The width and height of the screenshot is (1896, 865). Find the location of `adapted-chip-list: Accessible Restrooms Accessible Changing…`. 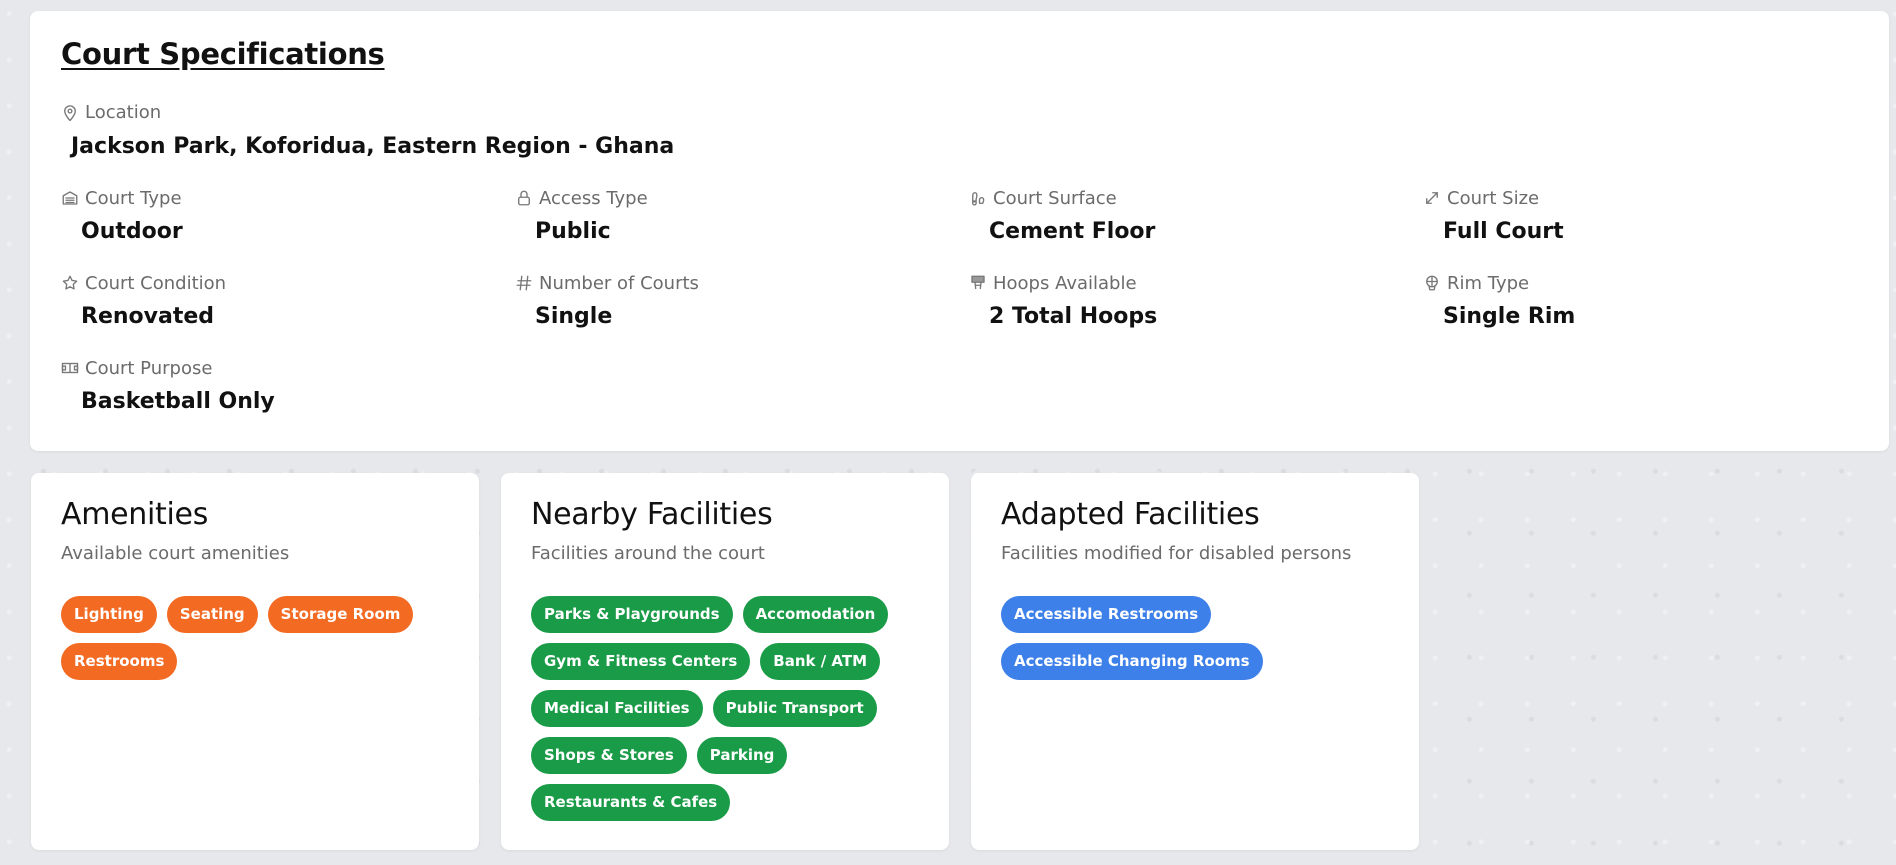

adapted-chip-list: Accessible Restrooms Accessible Changing… is located at coordinates (1200, 638).